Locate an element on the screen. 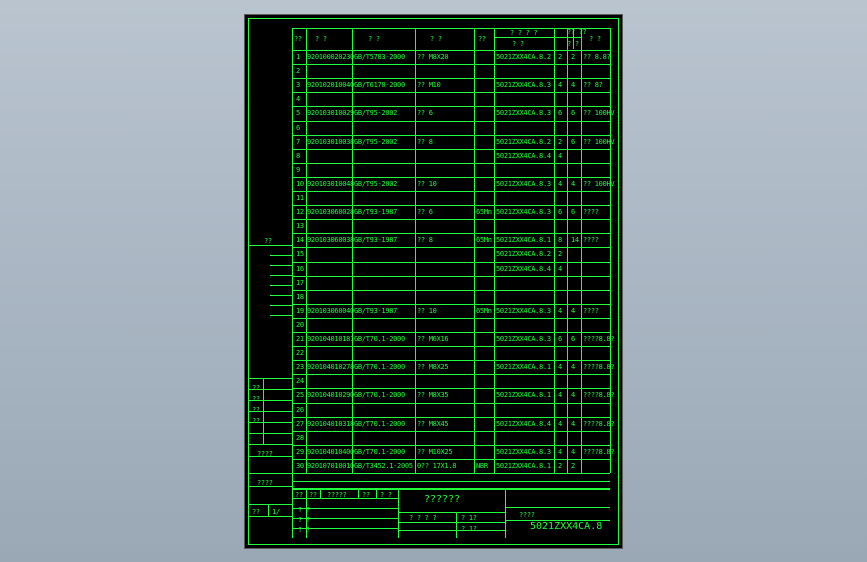 This screenshot has width=867, height=562. header-std: ? ? is located at coordinates (374, 39).